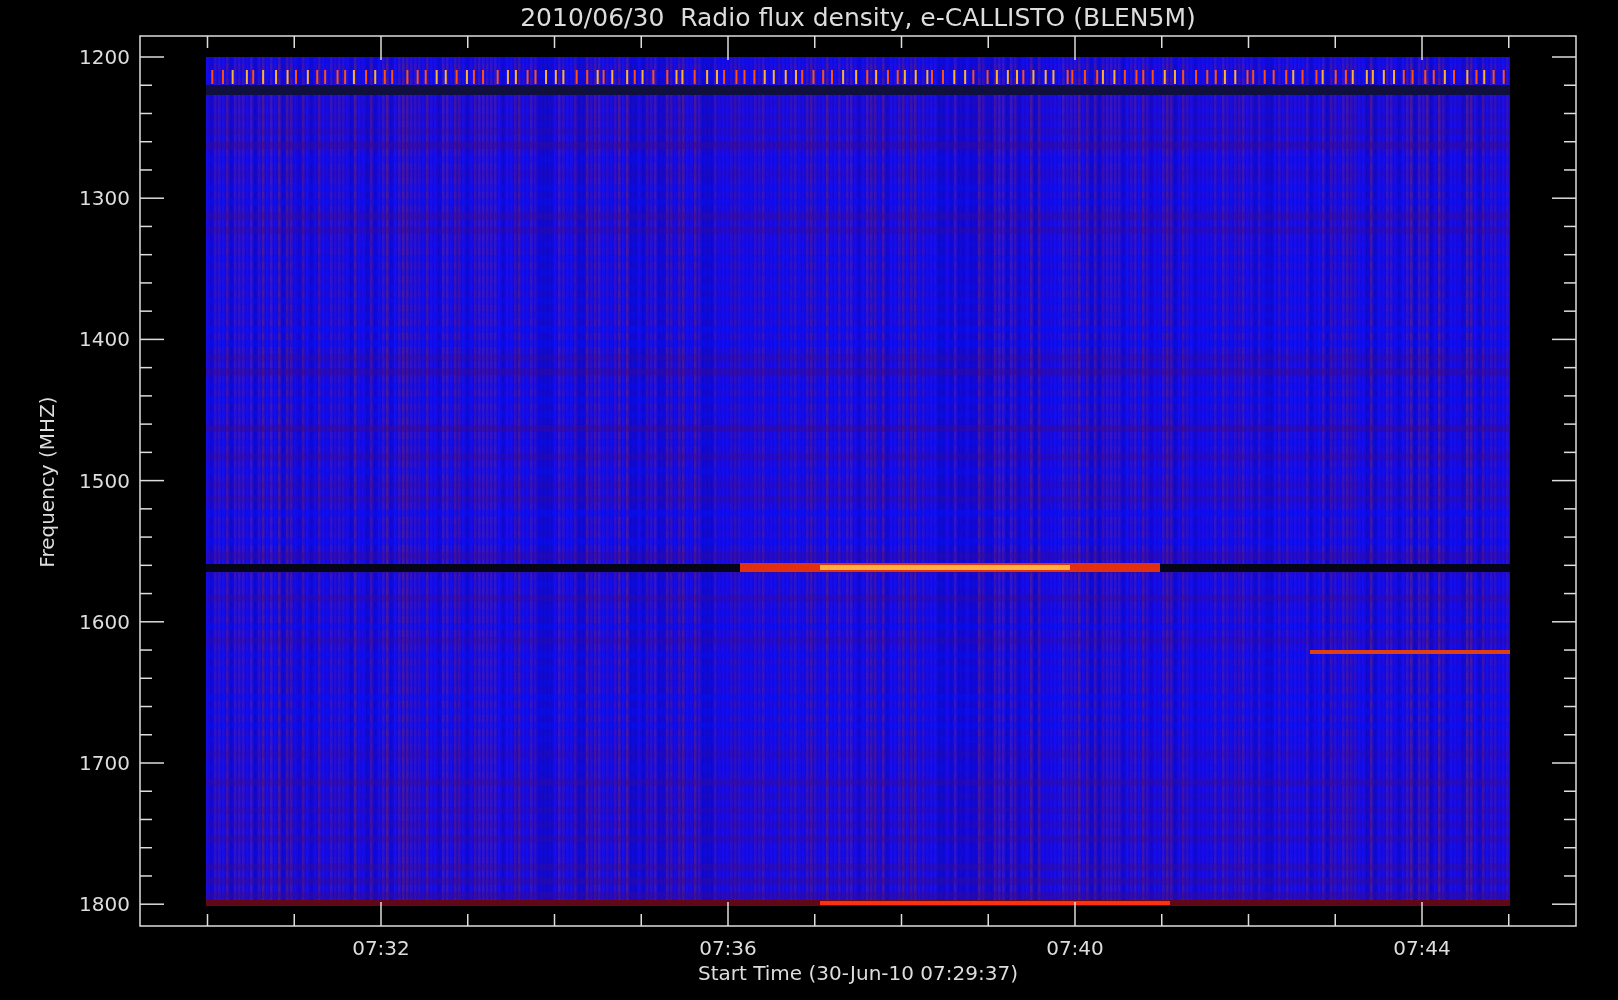 Image resolution: width=1618 pixels, height=1000 pixels. Describe the element at coordinates (104, 198) in the screenshot. I see `y-tick-label: 1300` at that location.